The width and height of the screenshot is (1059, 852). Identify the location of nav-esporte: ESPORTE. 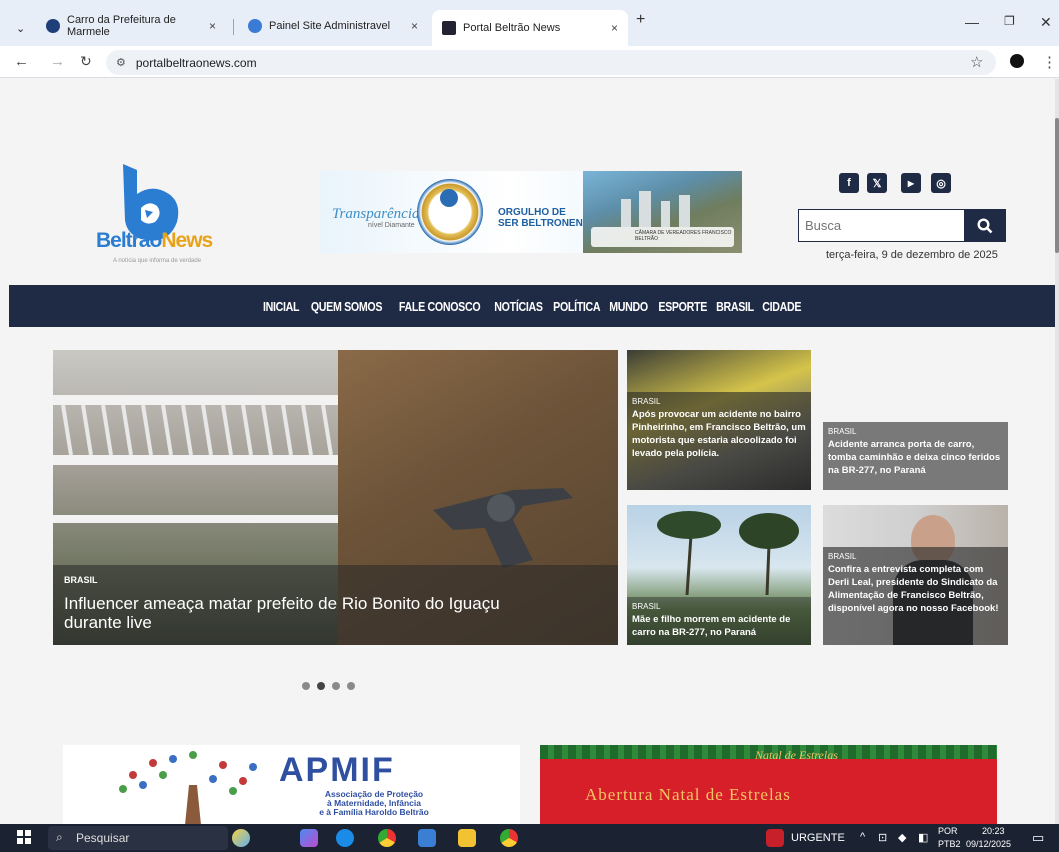
(682, 306).